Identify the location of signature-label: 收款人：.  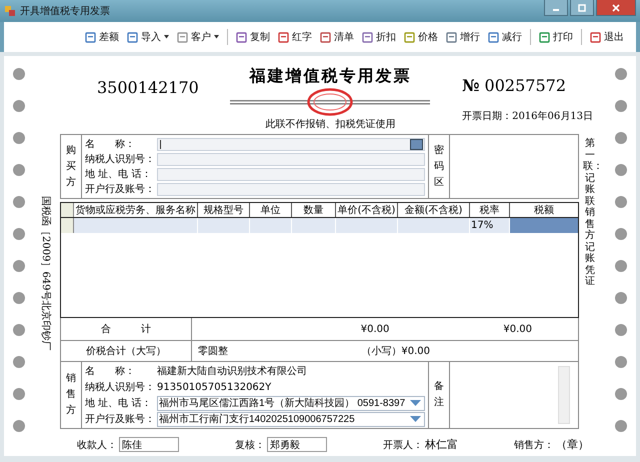
(97, 445).